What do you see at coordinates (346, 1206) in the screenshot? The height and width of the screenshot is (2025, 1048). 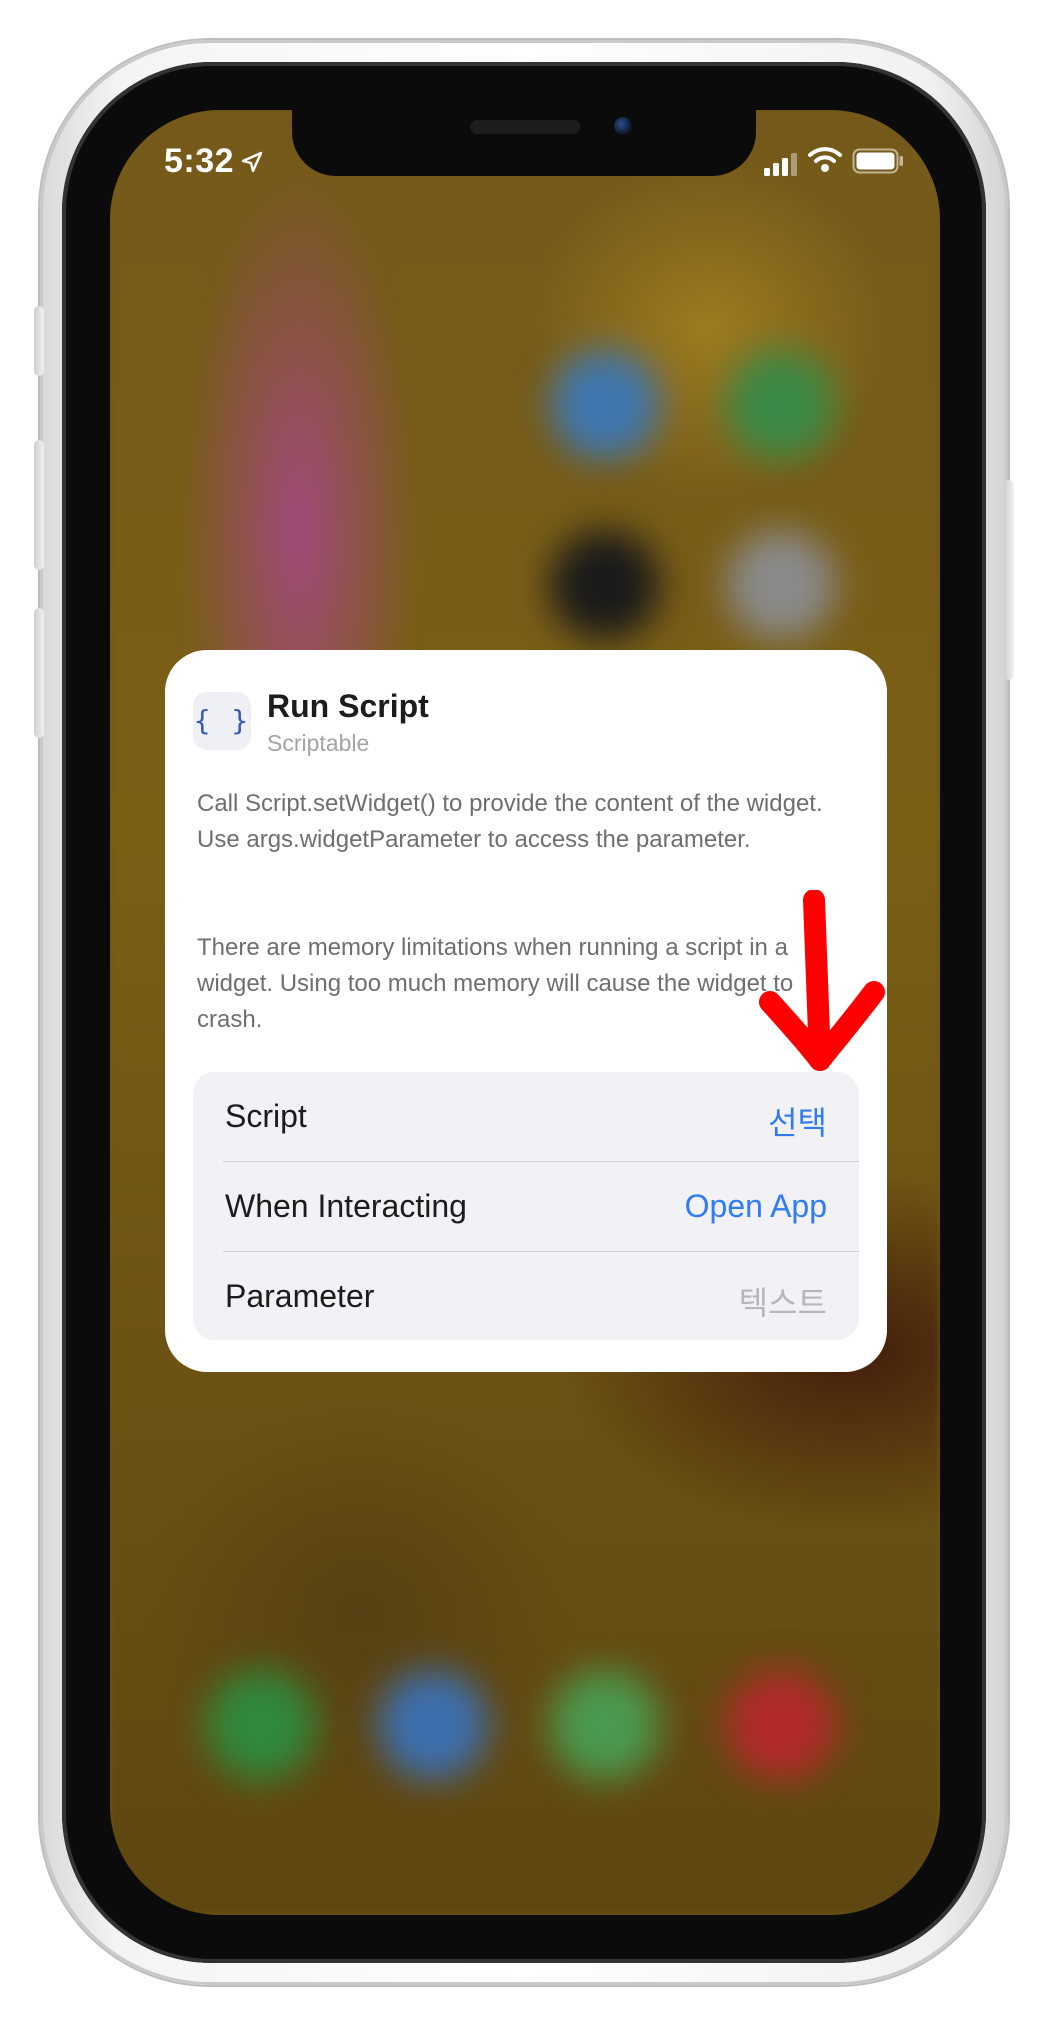 I see `setting-label: When Interacting` at bounding box center [346, 1206].